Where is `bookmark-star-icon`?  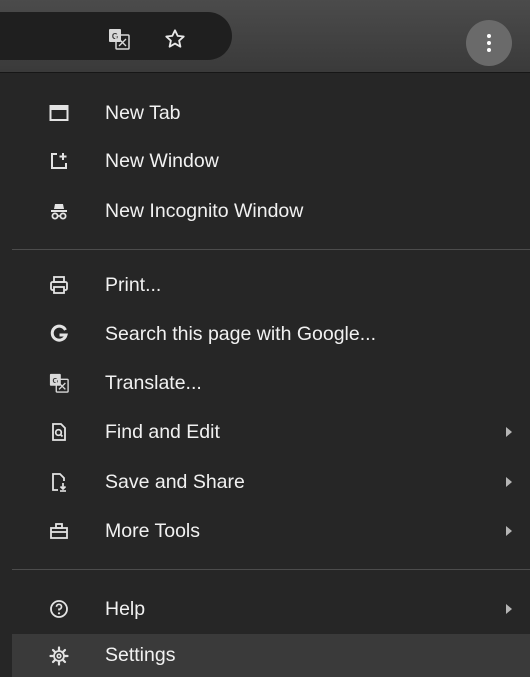 bookmark-star-icon is located at coordinates (175, 39).